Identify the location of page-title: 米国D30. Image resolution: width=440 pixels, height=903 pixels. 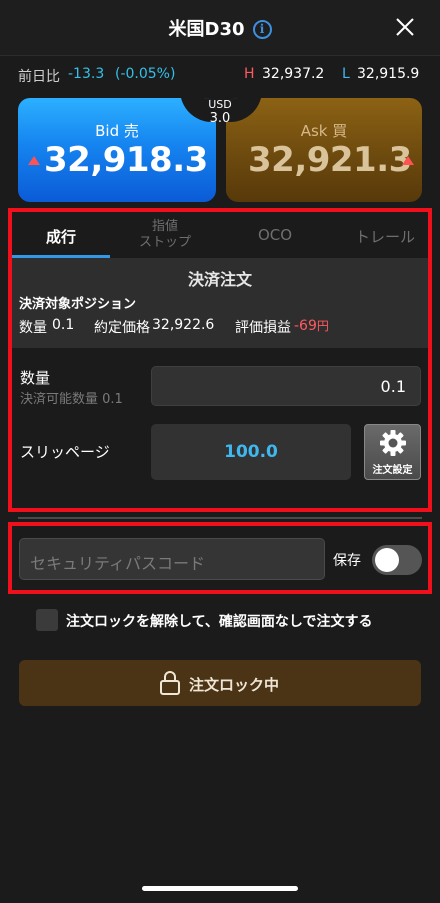
(206, 29).